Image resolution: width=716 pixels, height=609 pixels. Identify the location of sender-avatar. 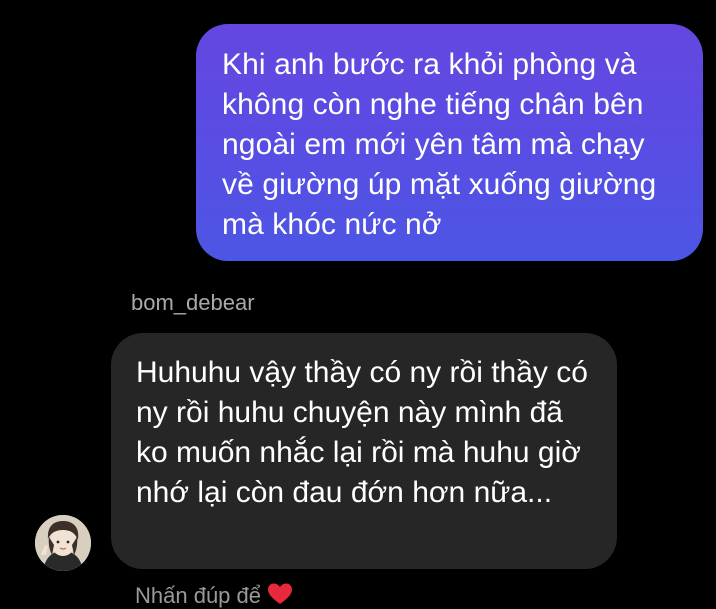
(63, 543).